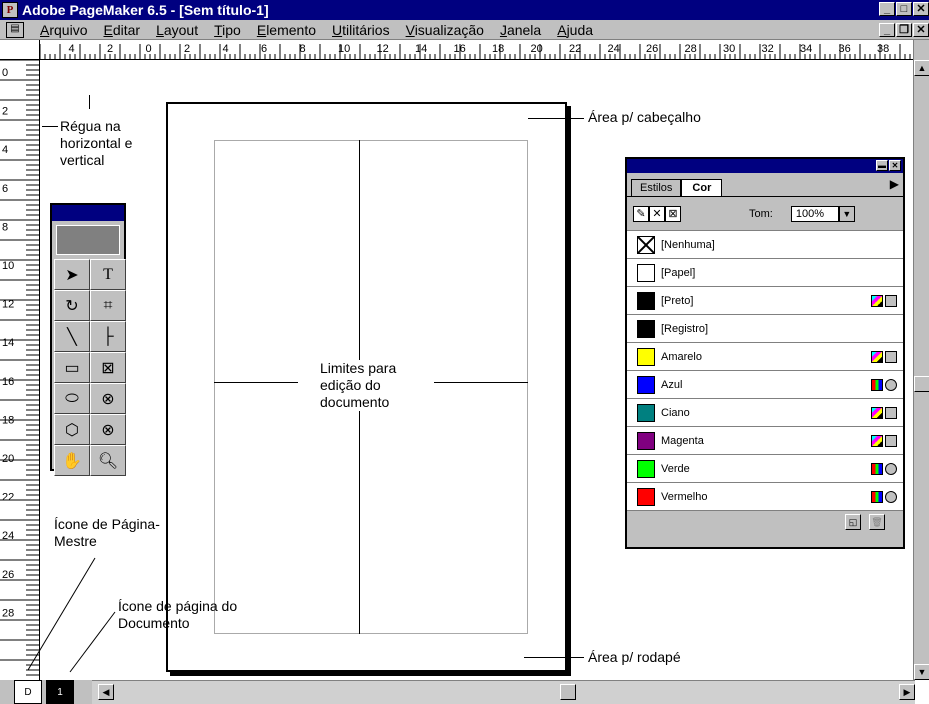 This screenshot has height=704, width=929. Describe the element at coordinates (921, 360) in the screenshot. I see `vertical-scrollbar: ▲ ▼` at that location.